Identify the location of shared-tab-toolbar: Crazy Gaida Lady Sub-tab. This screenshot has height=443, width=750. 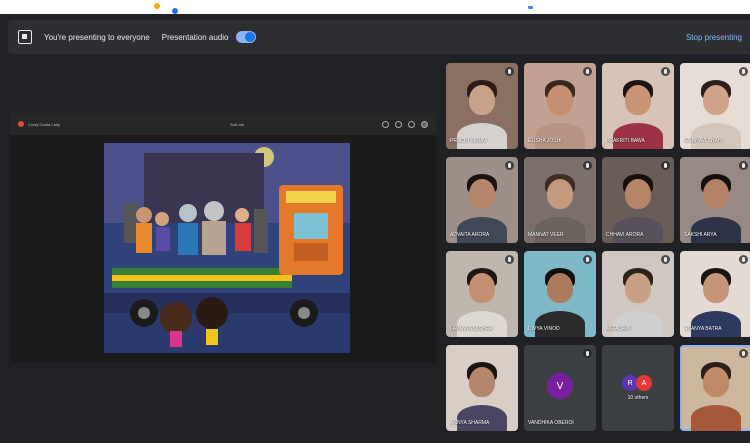
(223, 124).